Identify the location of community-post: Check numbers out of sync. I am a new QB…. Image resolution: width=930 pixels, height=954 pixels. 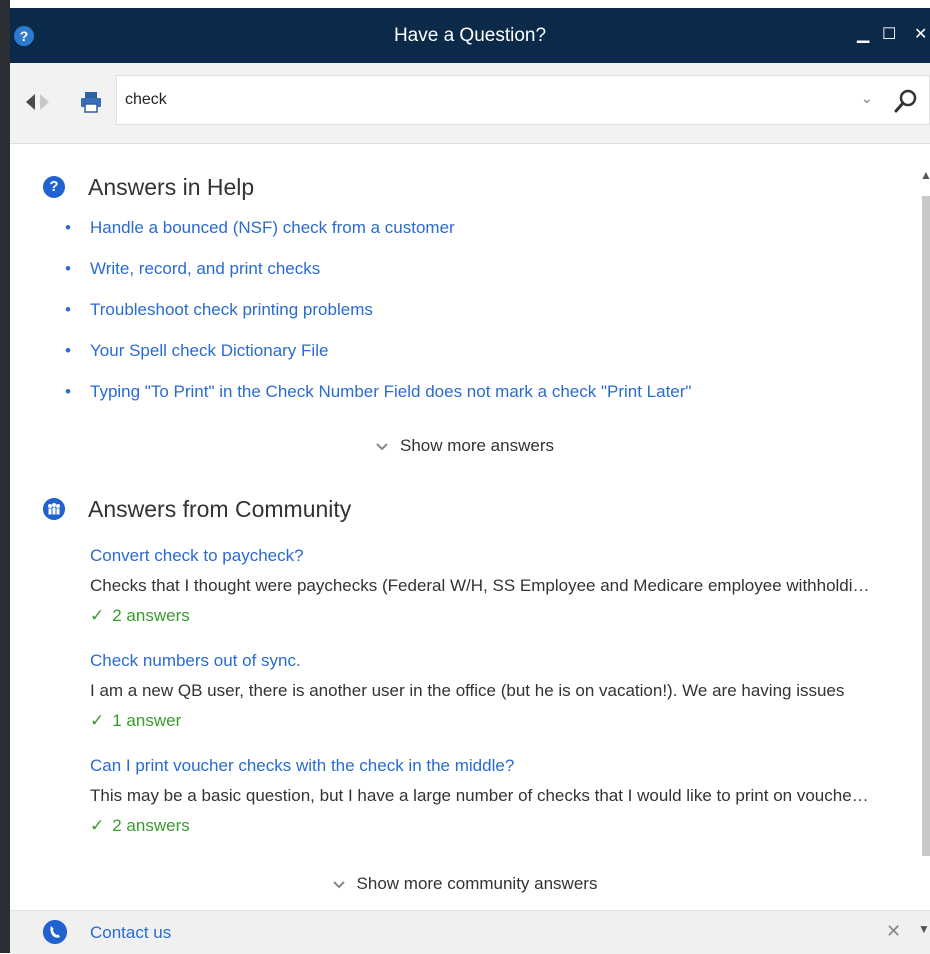
(480, 695).